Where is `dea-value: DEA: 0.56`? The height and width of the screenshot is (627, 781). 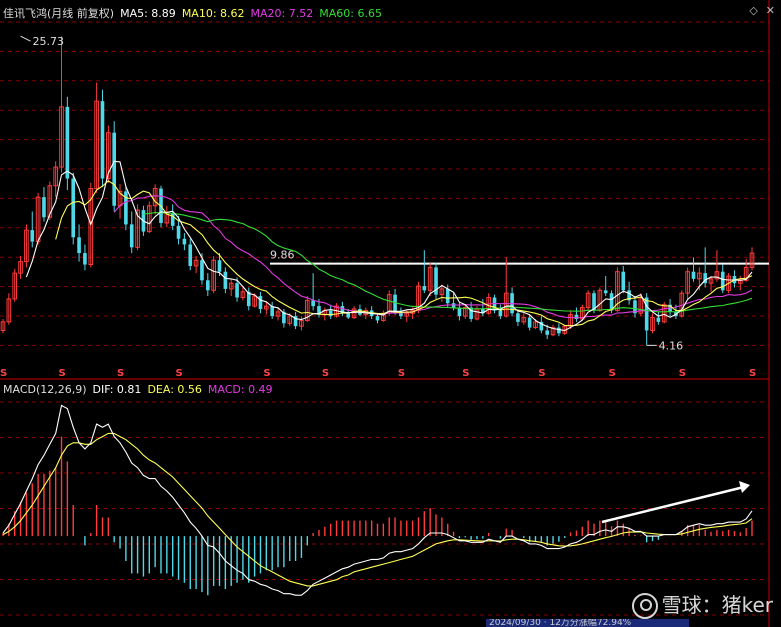
dea-value: DEA: 0.56 is located at coordinates (174, 389).